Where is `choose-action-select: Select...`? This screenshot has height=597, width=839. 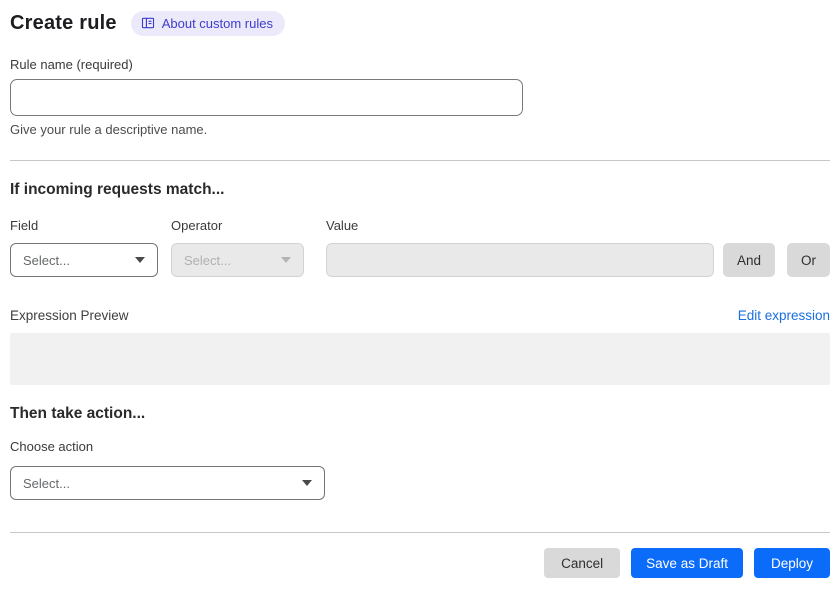
choose-action-select: Select... is located at coordinates (167, 483).